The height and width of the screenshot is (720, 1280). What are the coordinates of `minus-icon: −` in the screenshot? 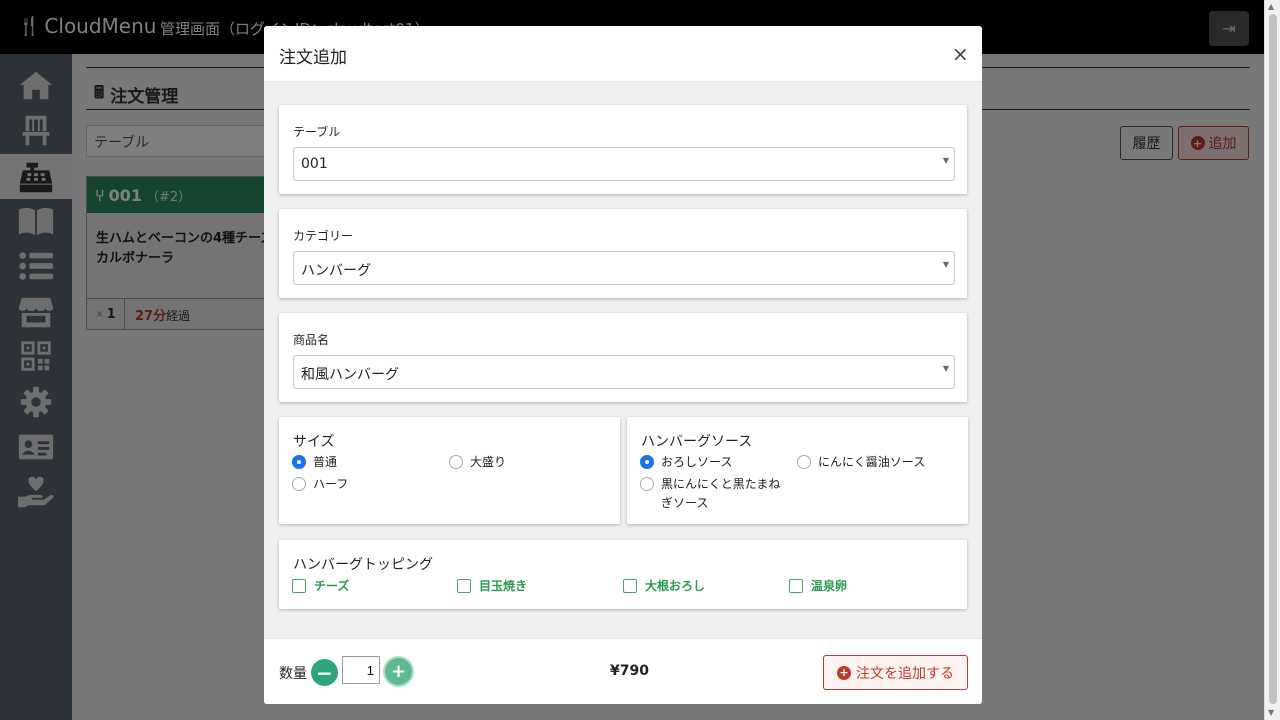 It's located at (324, 672).